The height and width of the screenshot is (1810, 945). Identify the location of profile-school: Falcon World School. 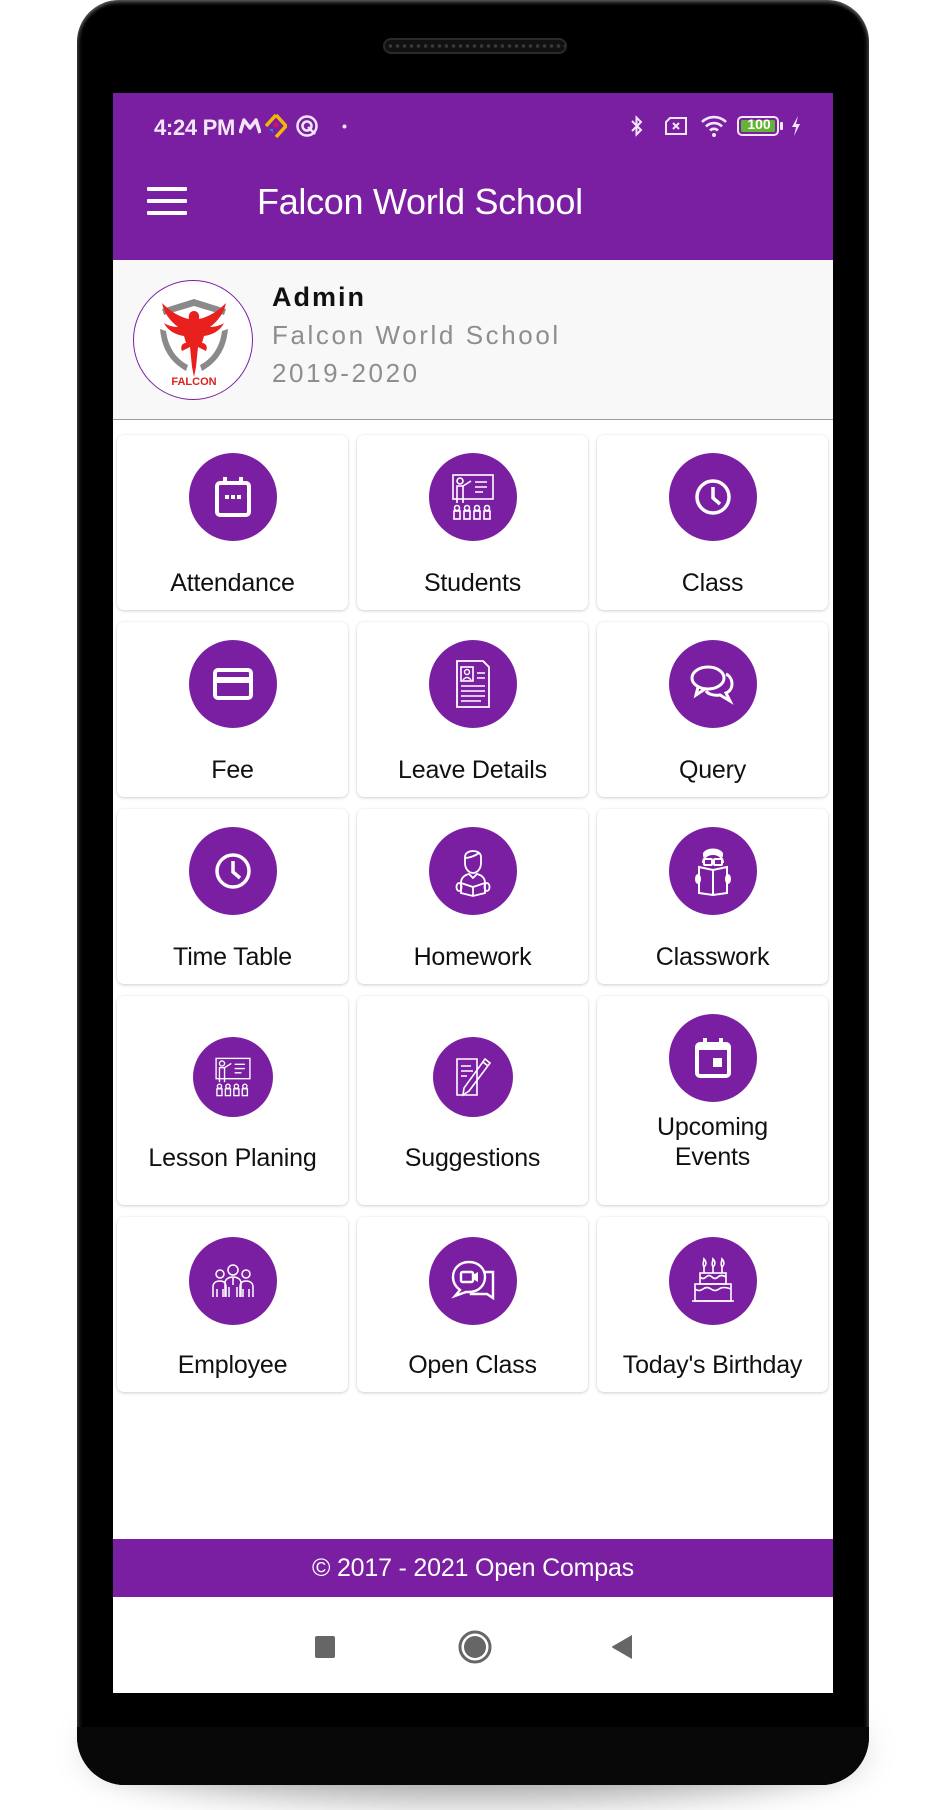
(416, 335).